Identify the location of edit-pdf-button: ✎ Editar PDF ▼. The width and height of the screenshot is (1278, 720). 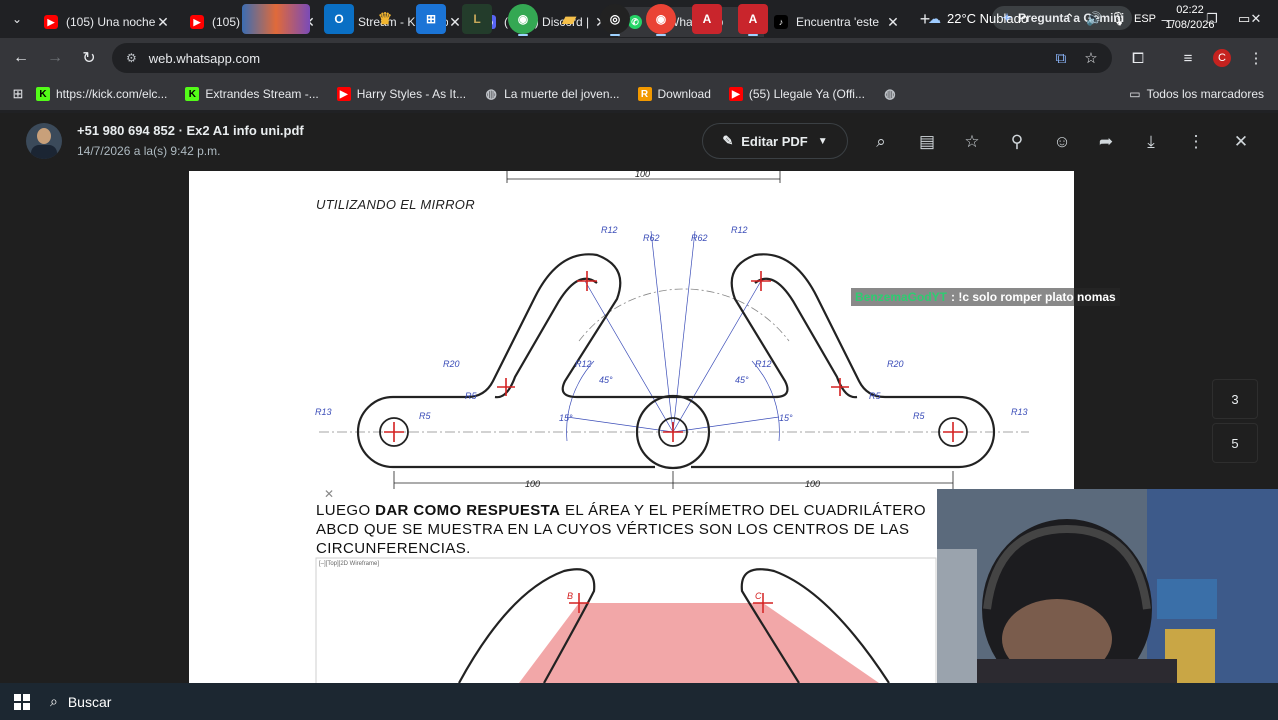
(775, 141).